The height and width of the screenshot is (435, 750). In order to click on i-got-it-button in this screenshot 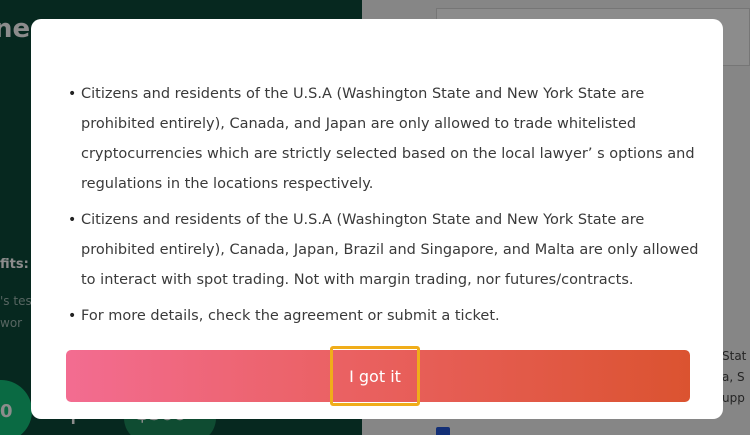, I will do `click(378, 376)`.